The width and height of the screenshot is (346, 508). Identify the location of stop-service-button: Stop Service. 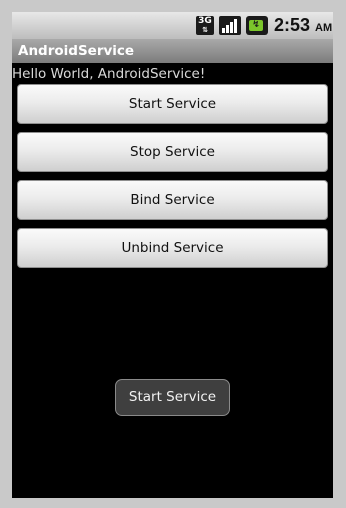
(172, 152).